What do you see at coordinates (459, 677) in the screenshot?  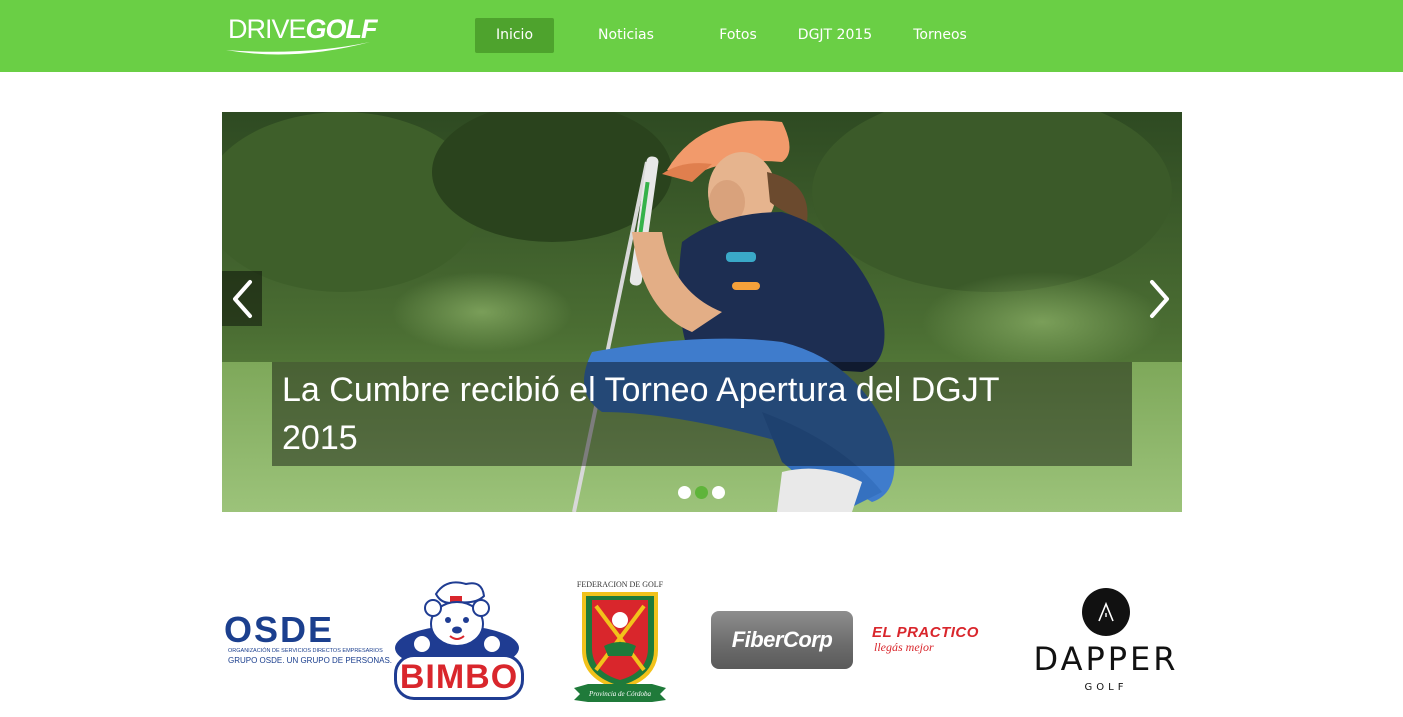 I see `bimbo-logo-text: BIMBO` at bounding box center [459, 677].